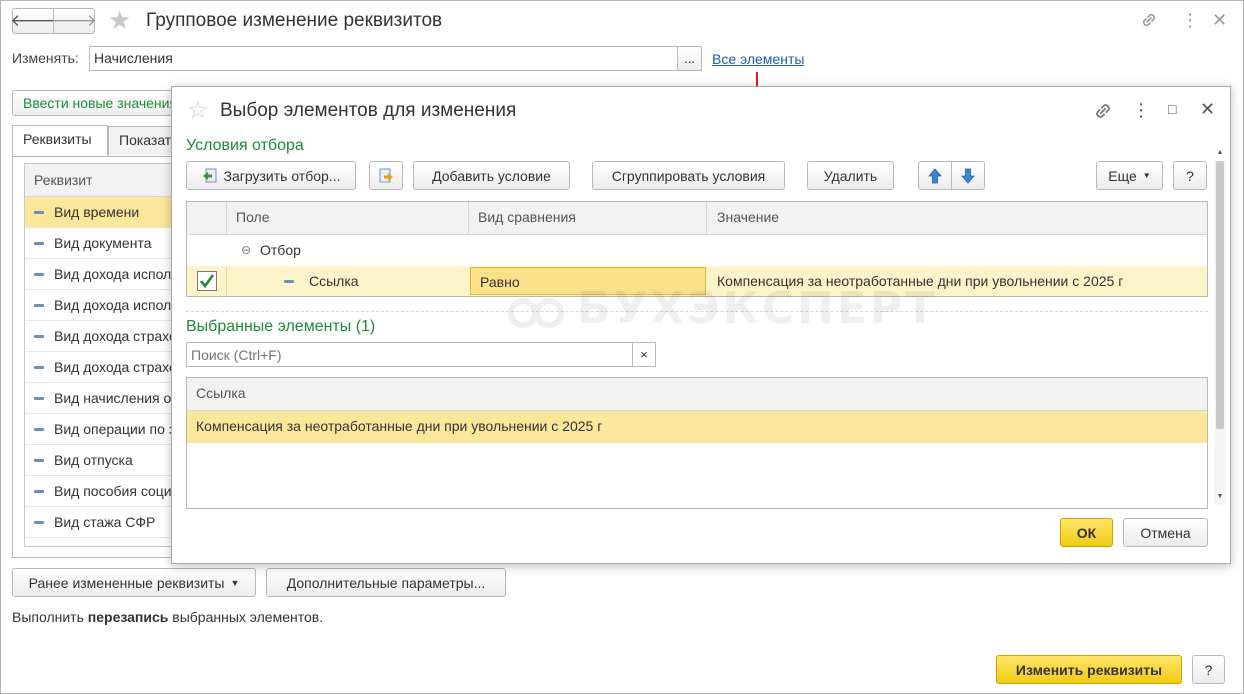 Image resolution: width=1244 pixels, height=694 pixels. I want to click on table-row: Вид дохода страховые взносы НС, so click(99, 367).